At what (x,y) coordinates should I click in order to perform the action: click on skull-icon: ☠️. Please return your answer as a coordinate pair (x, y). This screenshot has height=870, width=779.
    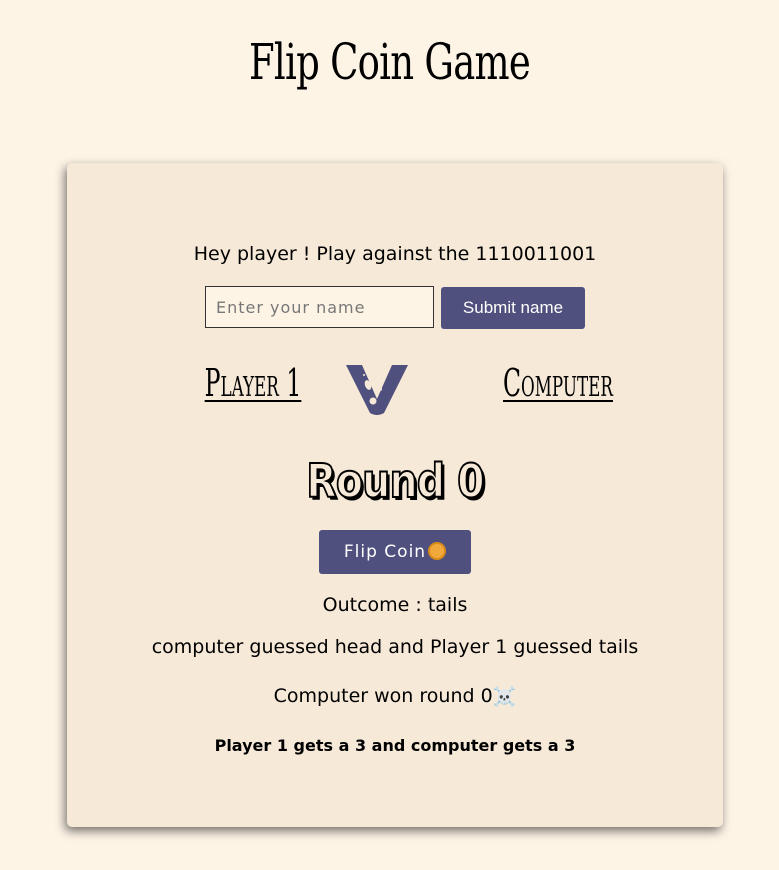
    Looking at the image, I should click on (504, 697).